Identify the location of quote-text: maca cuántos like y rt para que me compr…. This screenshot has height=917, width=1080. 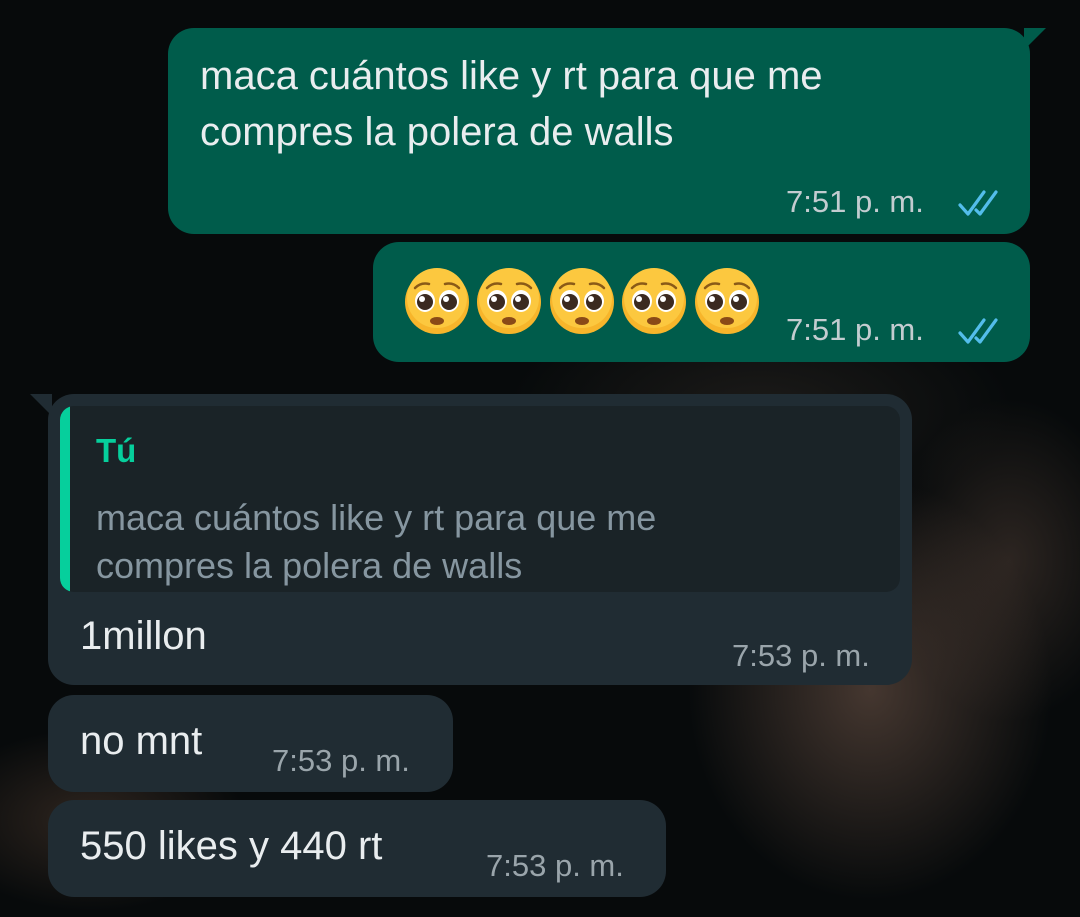
(376, 541).